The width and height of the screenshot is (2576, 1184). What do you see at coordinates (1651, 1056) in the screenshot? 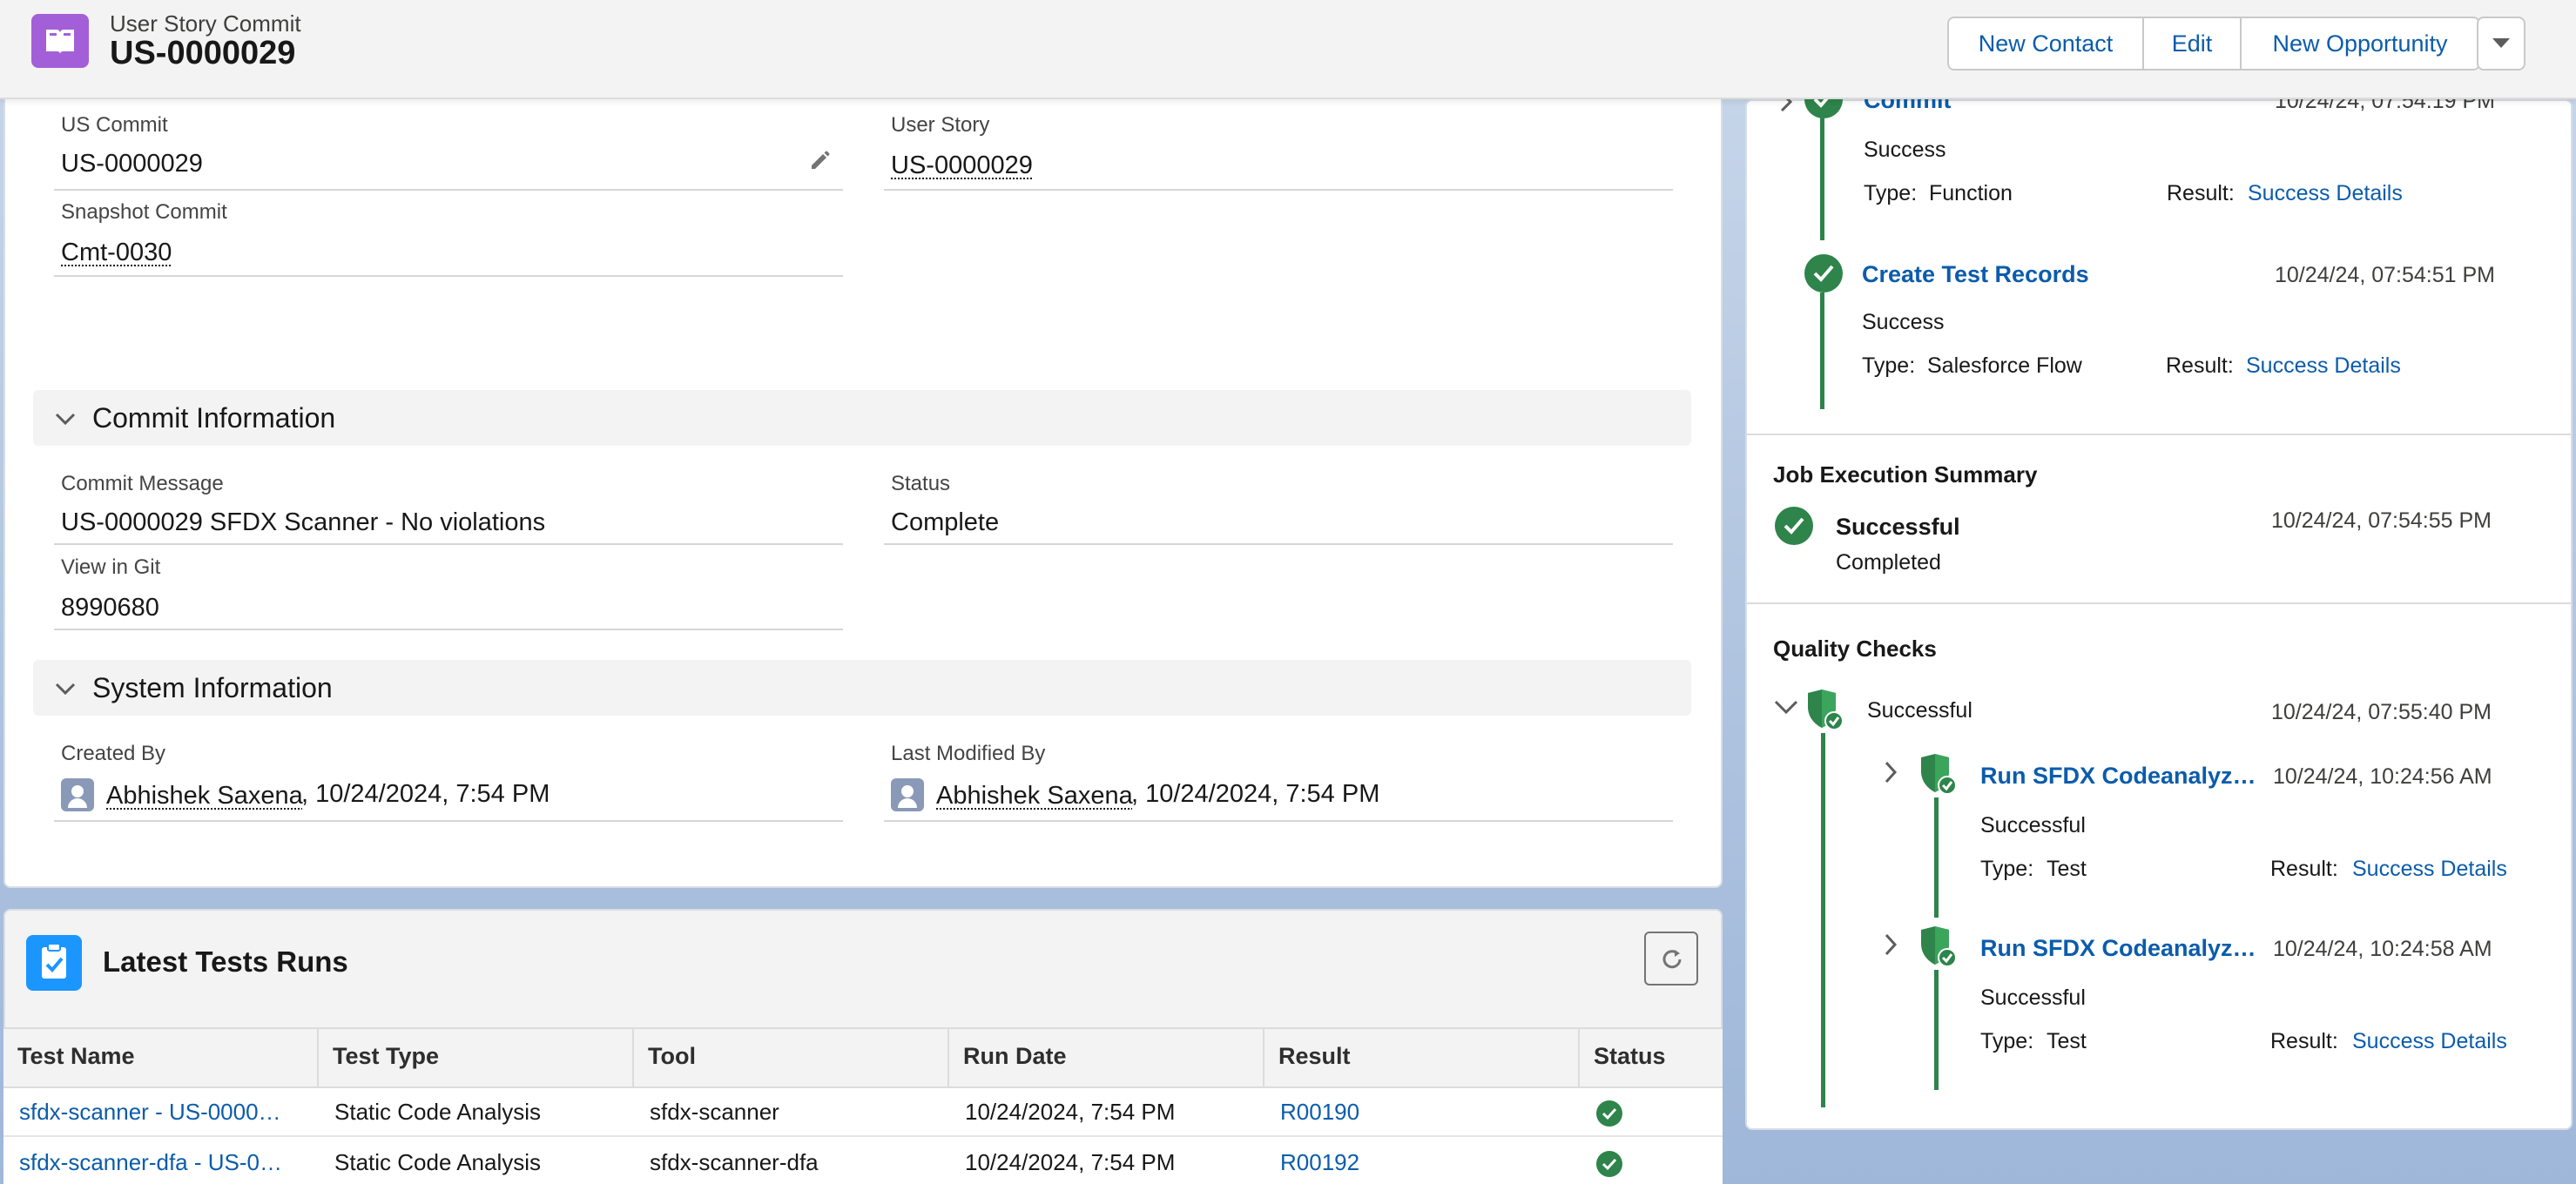
I see `column-header-status: Status` at bounding box center [1651, 1056].